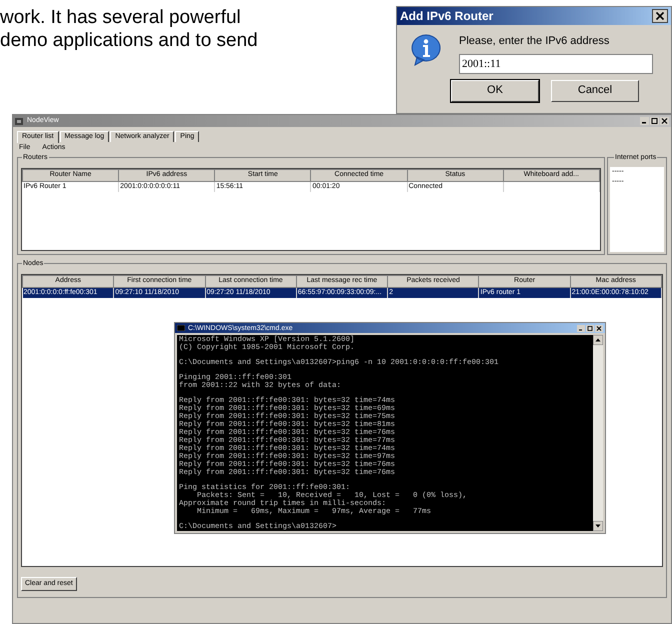  I want to click on body-text-line: demo applications and to send, so click(129, 40).